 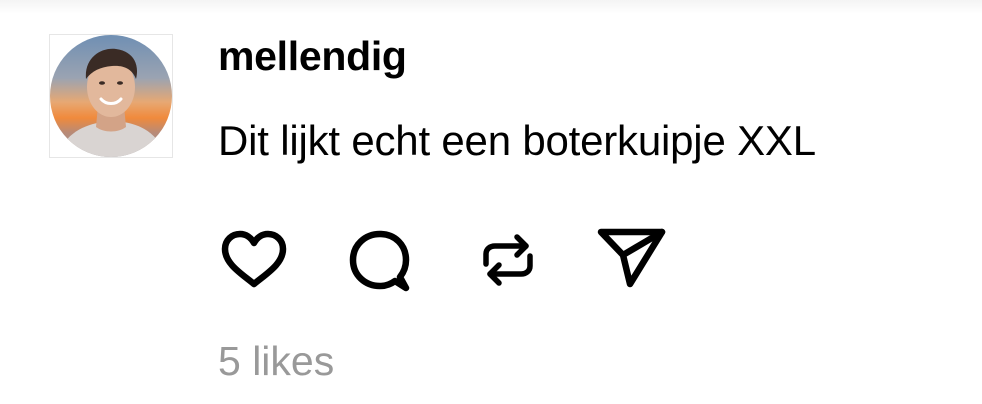 What do you see at coordinates (312, 56) in the screenshot?
I see `username: mellendig` at bounding box center [312, 56].